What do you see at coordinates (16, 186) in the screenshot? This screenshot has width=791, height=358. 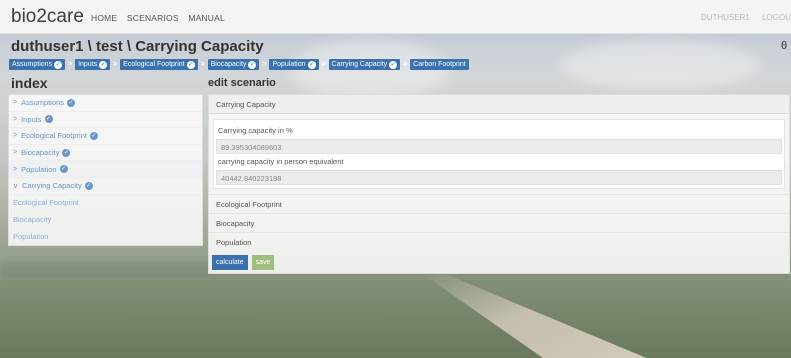 I see `chevron-down-icon: ∨` at bounding box center [16, 186].